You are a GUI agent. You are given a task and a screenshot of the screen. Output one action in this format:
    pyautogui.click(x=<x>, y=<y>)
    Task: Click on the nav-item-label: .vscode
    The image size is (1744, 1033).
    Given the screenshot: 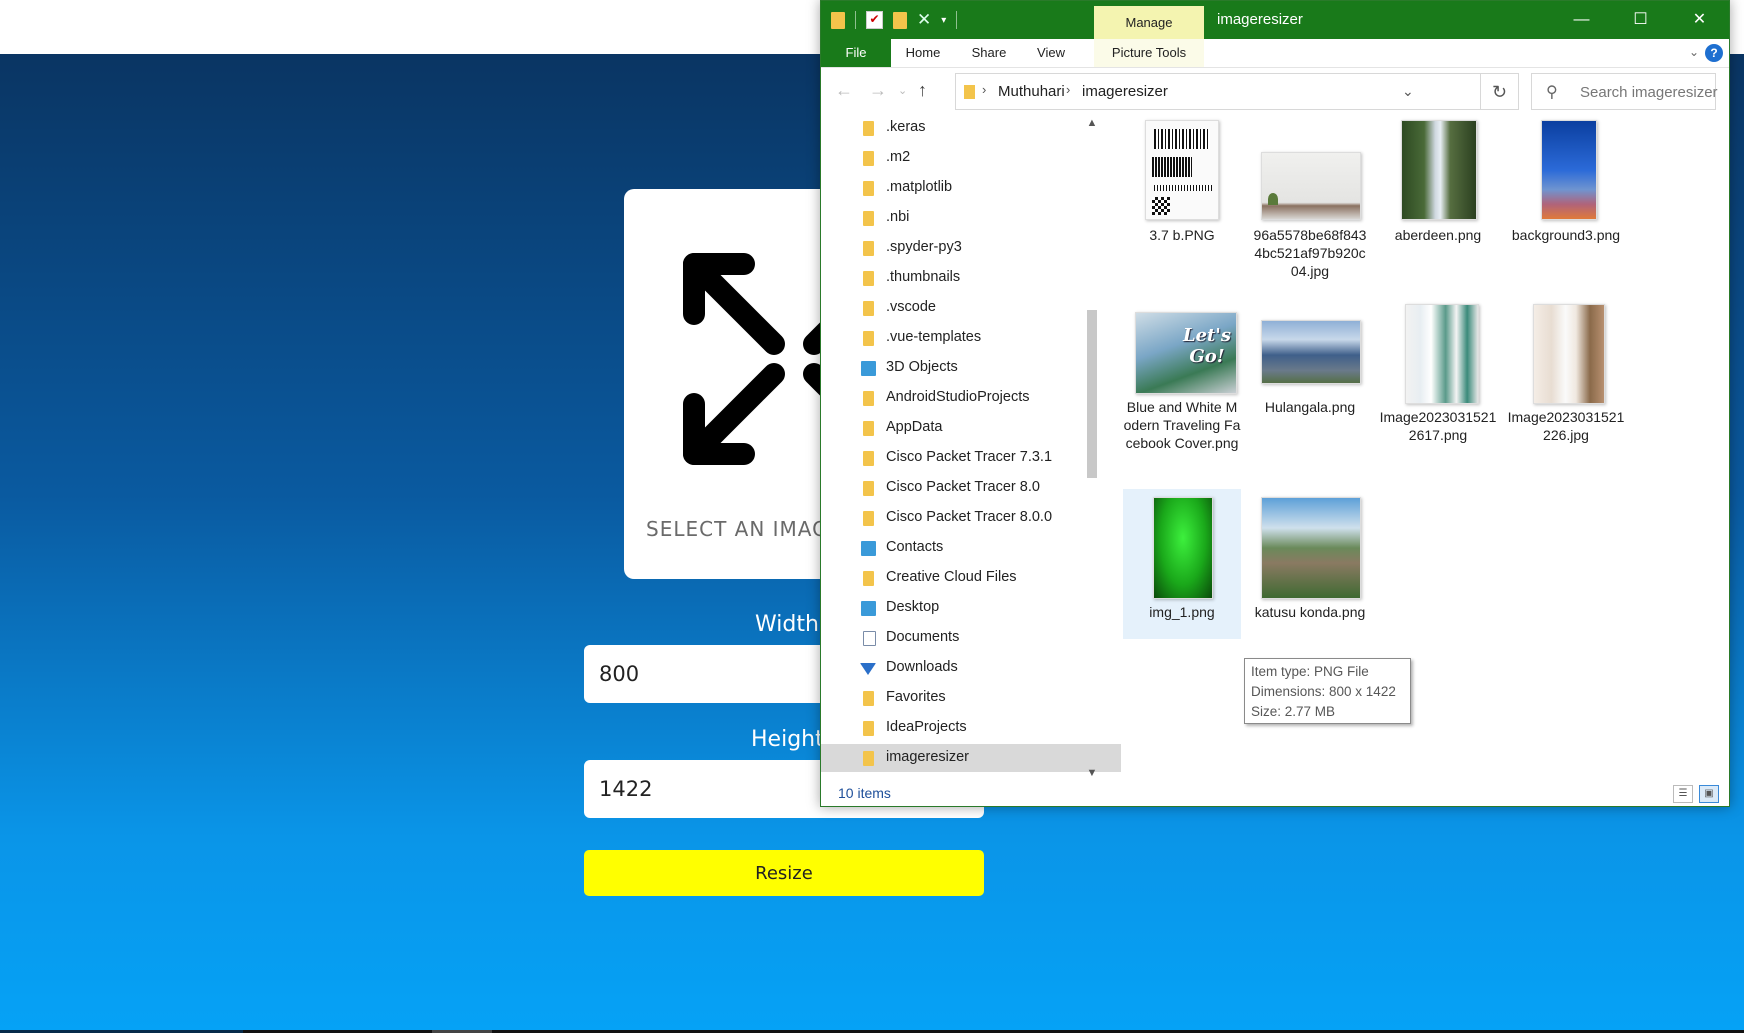 What is the action you would take?
    pyautogui.click(x=911, y=307)
    